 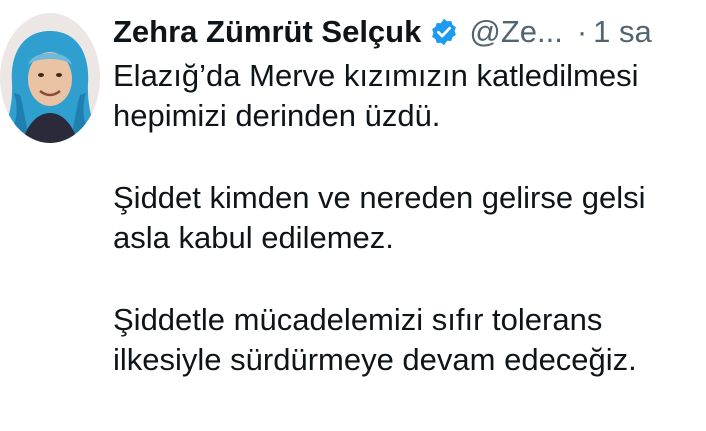 I want to click on avatar, so click(x=50, y=78).